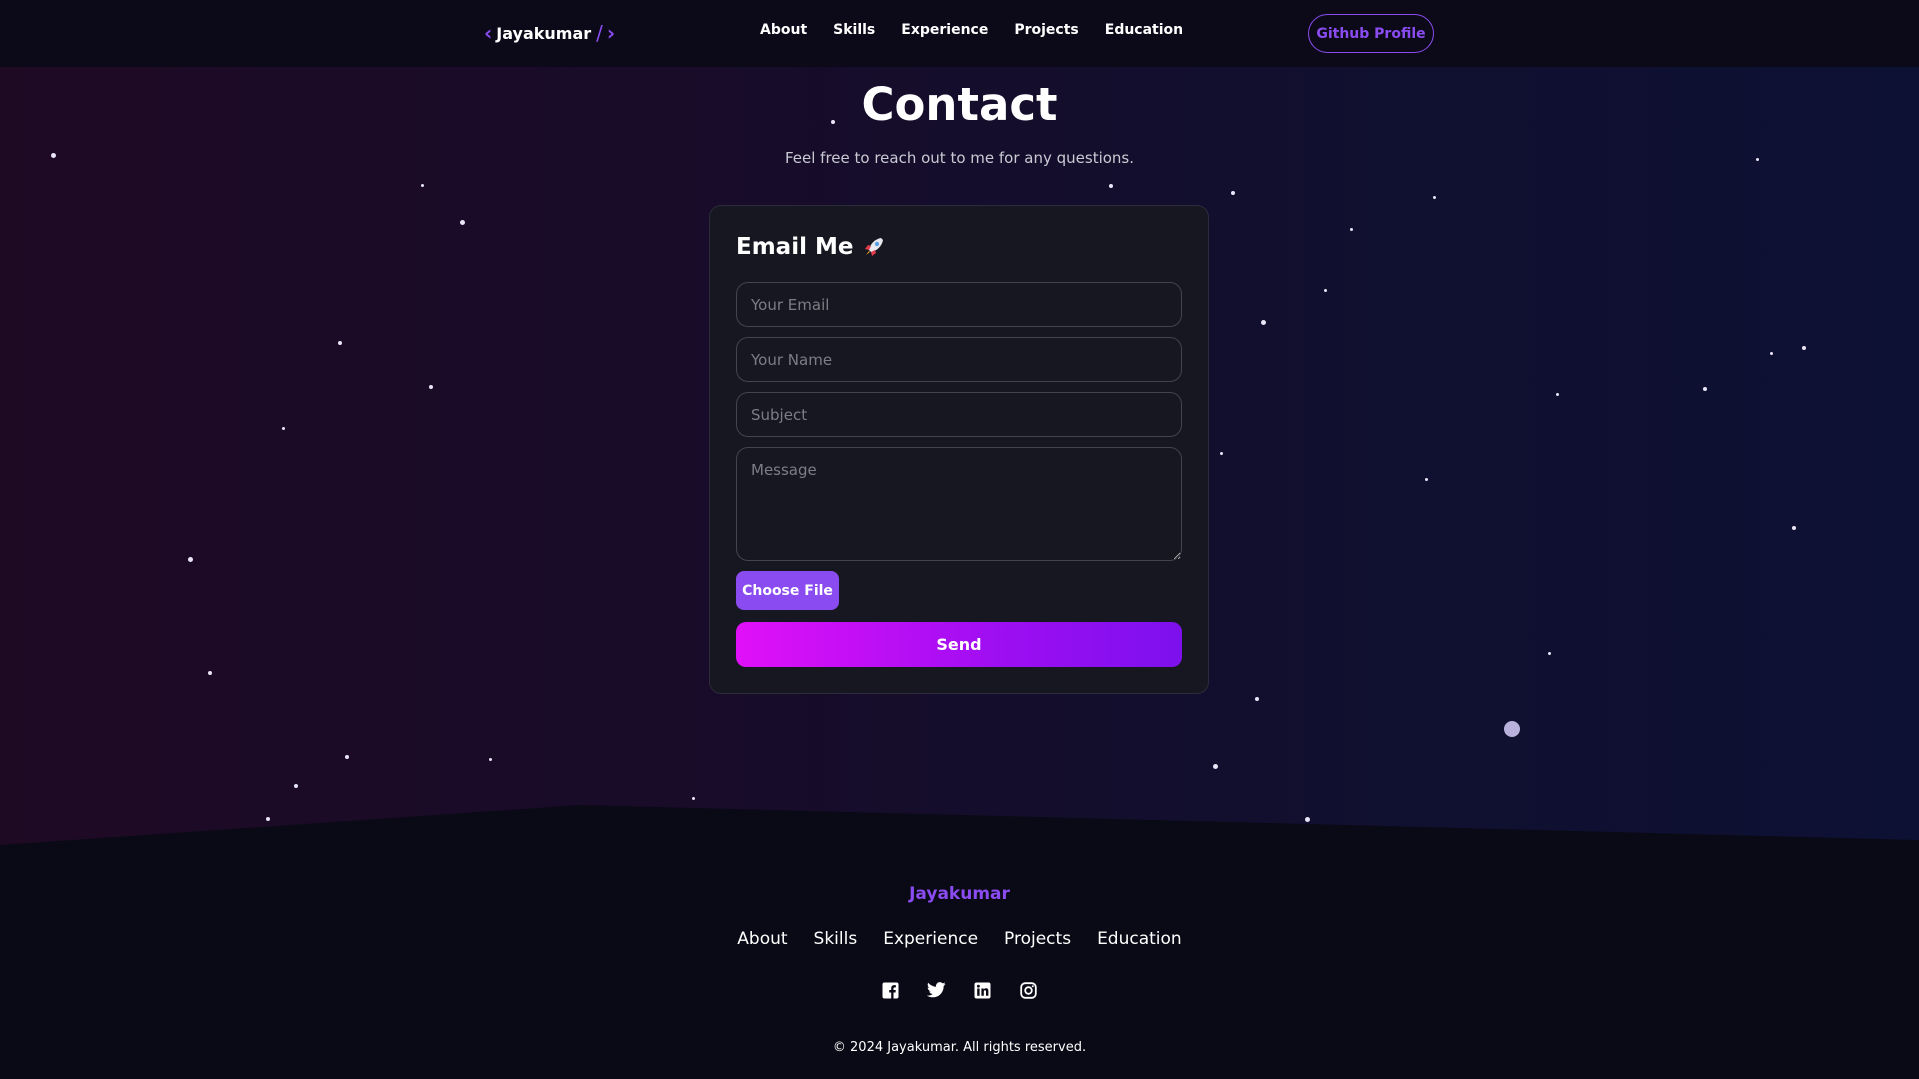 The height and width of the screenshot is (1079, 1919). I want to click on social-links, so click(959, 990).